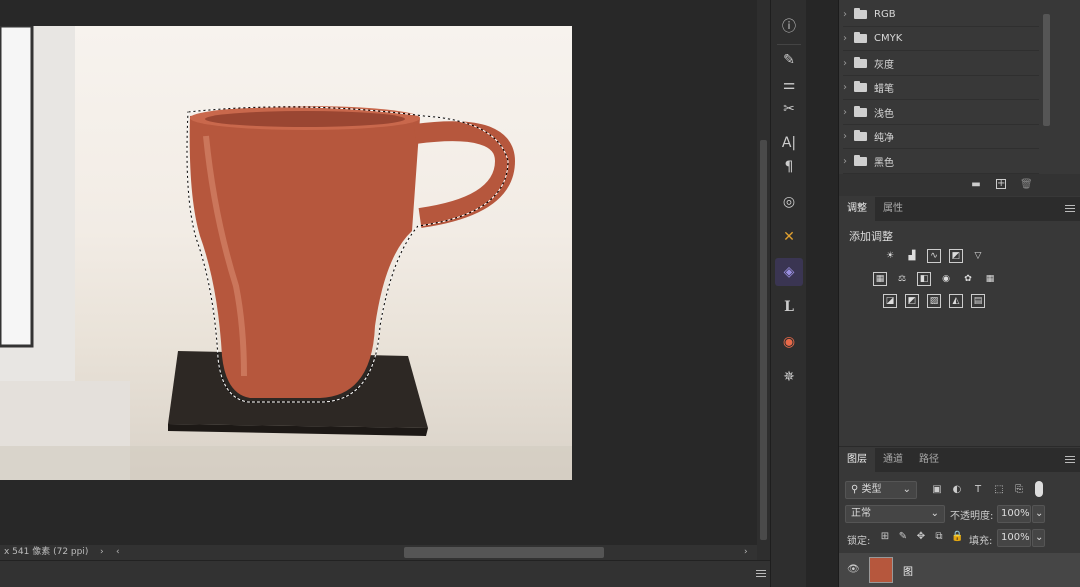 This screenshot has width=1080, height=587. Describe the element at coordinates (1001, 184) in the screenshot. I see `new-icon: +` at that location.